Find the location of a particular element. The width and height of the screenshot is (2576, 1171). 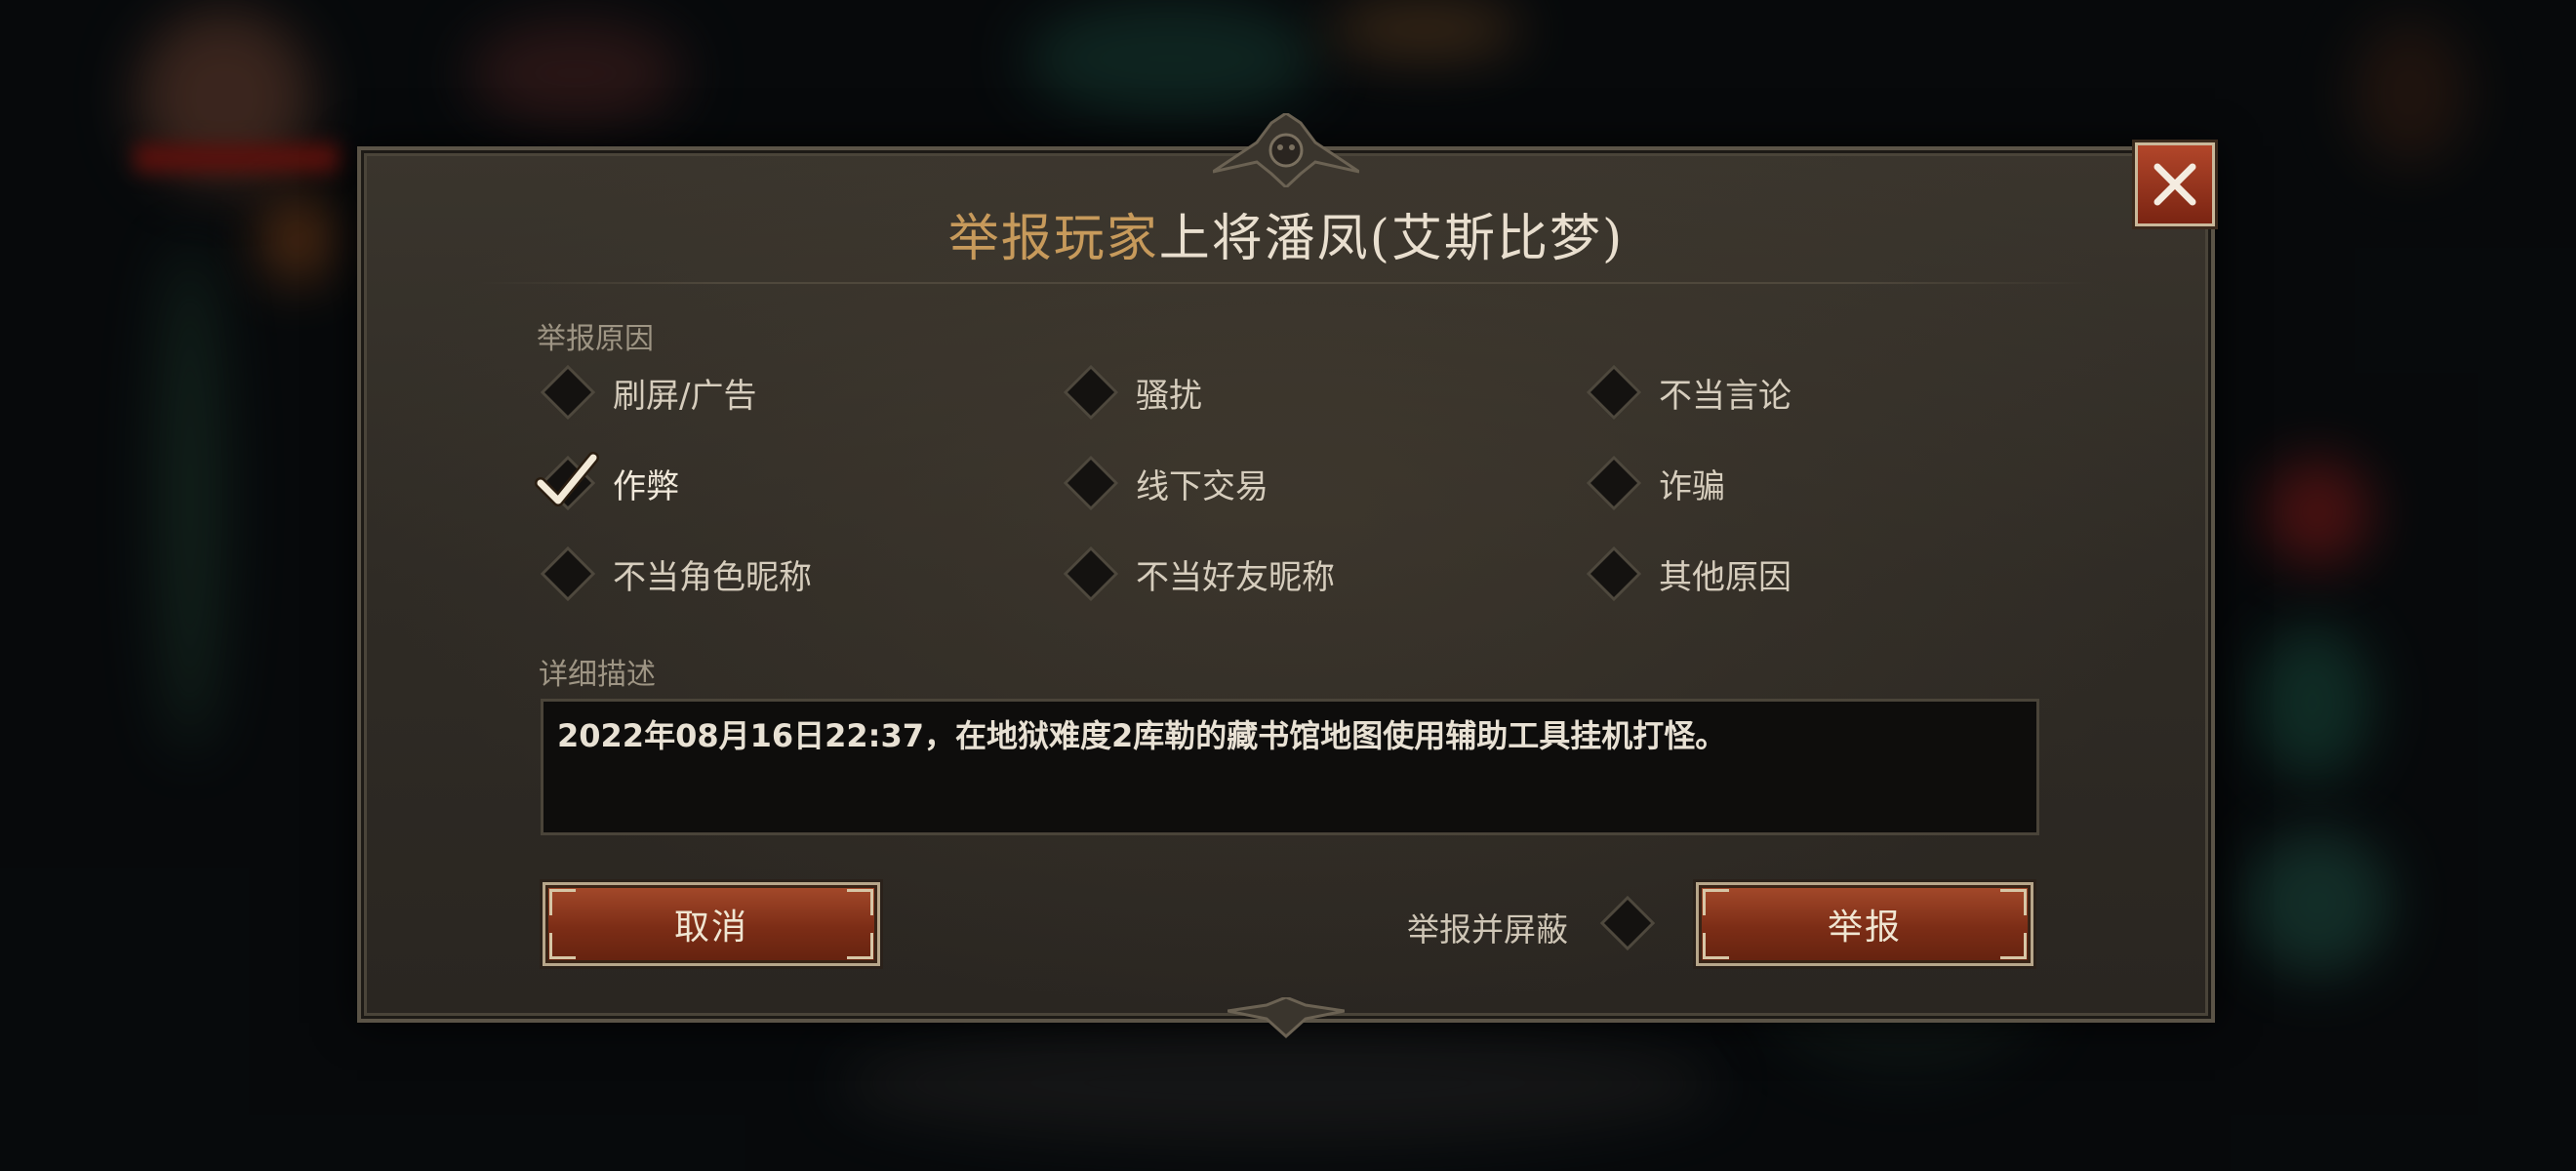

cancel-button-label: 取消 is located at coordinates (710, 928).